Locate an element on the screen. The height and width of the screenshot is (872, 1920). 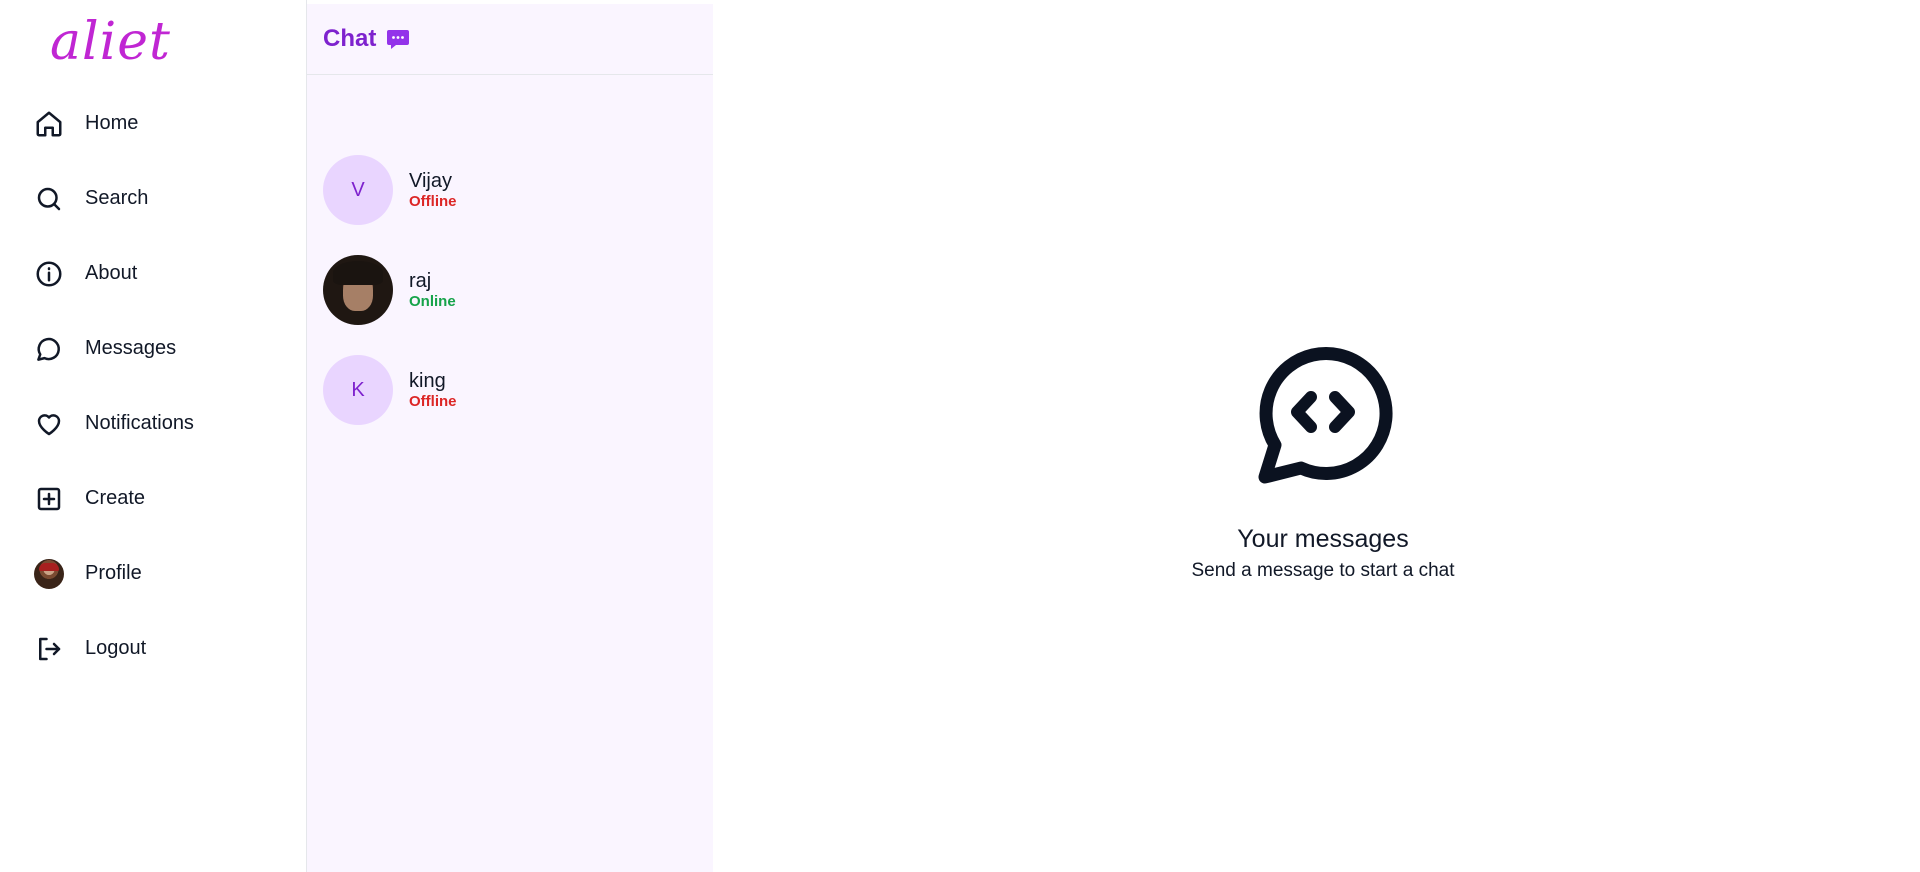
empty-state-subtitle: Send a message to start a chat is located at coordinates (1323, 570).